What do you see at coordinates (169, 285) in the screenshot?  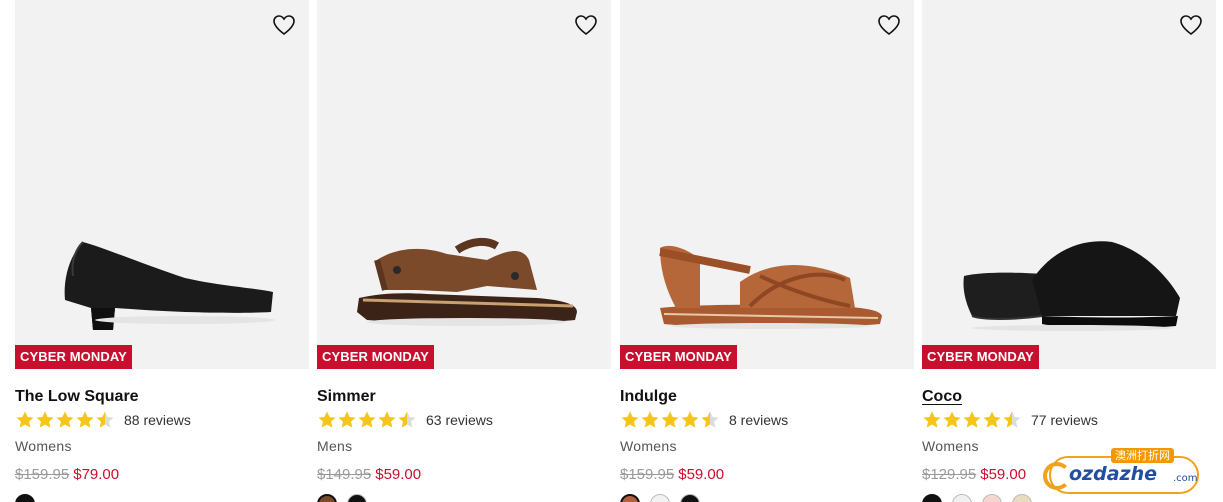 I see `shoe-image-black-pump` at bounding box center [169, 285].